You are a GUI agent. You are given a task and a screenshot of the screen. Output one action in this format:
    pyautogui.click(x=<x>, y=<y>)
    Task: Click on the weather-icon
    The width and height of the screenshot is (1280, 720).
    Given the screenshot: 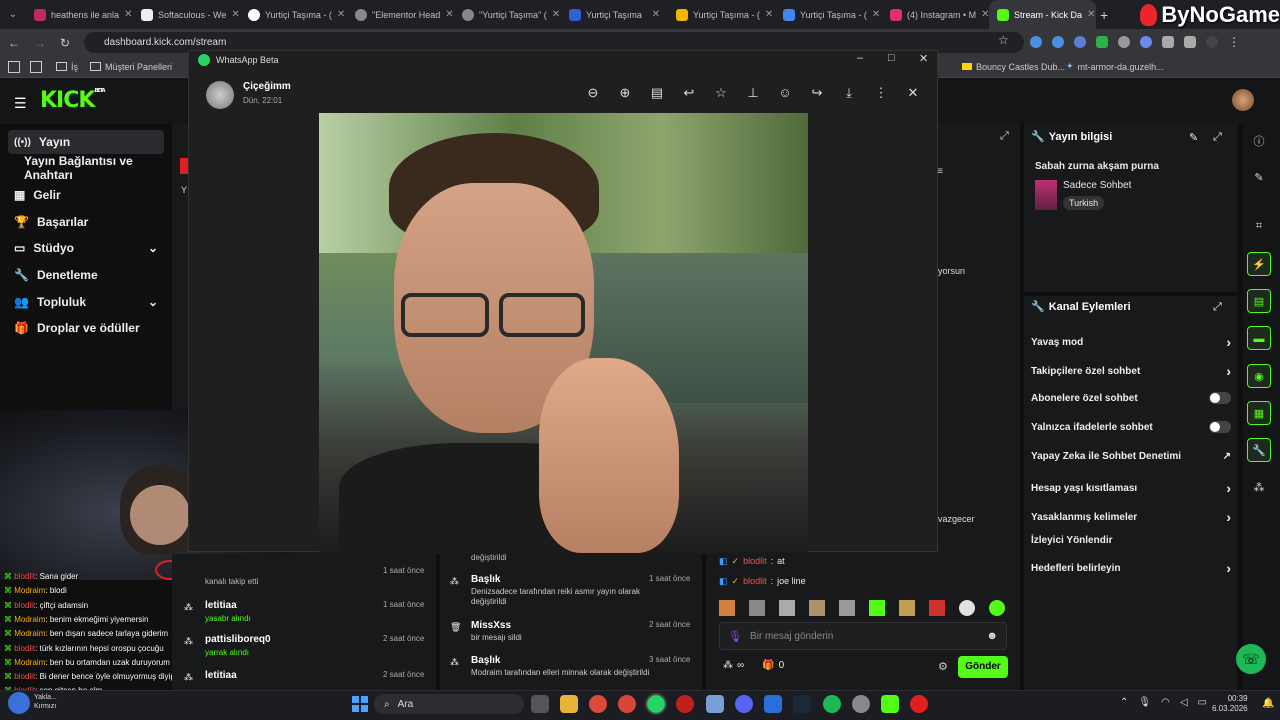 What is the action you would take?
    pyautogui.click(x=19, y=703)
    